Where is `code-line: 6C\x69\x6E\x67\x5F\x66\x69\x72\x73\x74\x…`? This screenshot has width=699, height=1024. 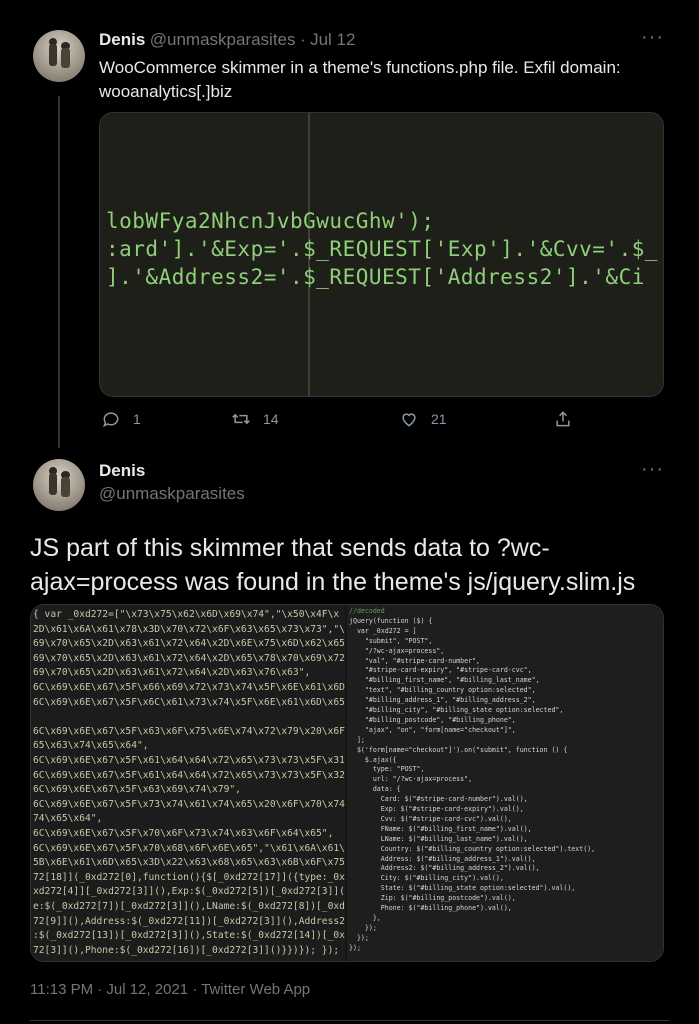
code-line: 6C\x69\x6E\x67\x5F\x66\x69\x72\x73\x74\x… is located at coordinates (189, 687).